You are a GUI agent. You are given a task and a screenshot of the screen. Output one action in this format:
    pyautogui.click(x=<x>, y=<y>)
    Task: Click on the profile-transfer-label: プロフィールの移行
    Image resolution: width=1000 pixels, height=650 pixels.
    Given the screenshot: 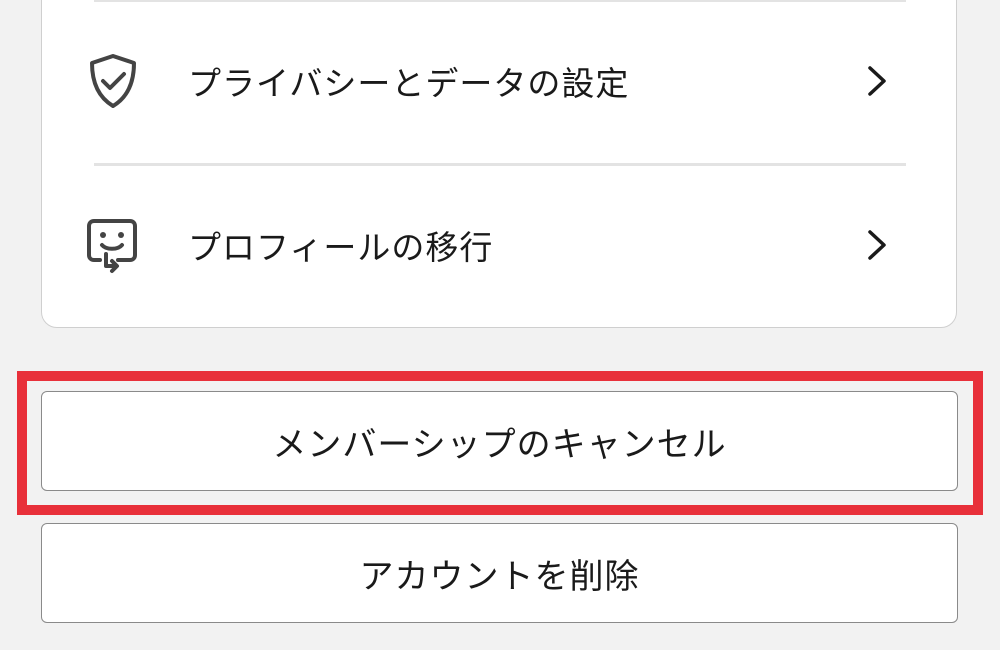 What is the action you would take?
    pyautogui.click(x=341, y=247)
    